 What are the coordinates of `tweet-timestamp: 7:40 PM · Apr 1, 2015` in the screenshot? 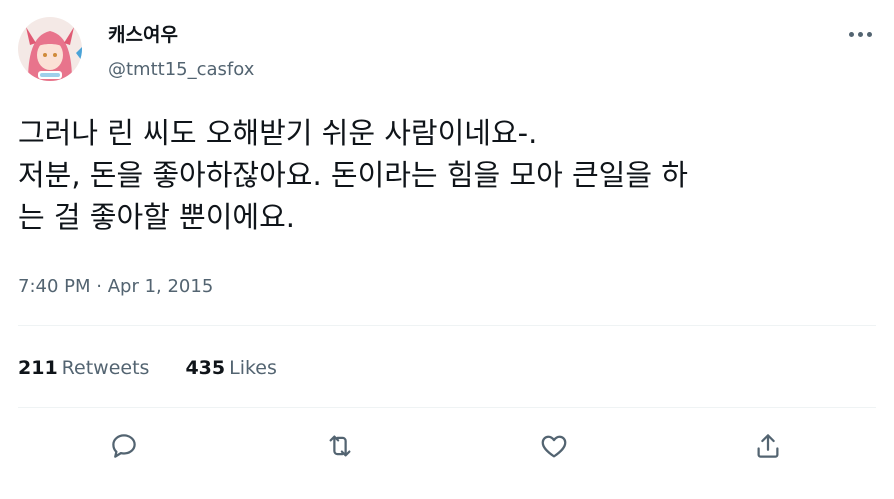 It's located at (115, 287).